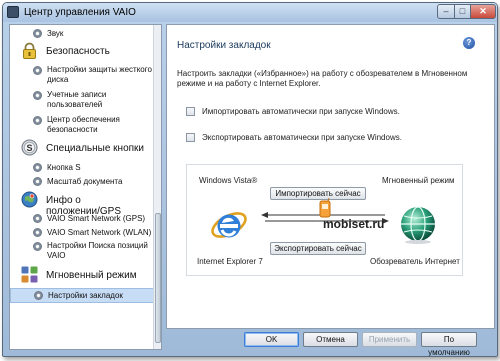  What do you see at coordinates (78, 51) in the screenshot?
I see `sidebar-category-label: Безопасность` at bounding box center [78, 51].